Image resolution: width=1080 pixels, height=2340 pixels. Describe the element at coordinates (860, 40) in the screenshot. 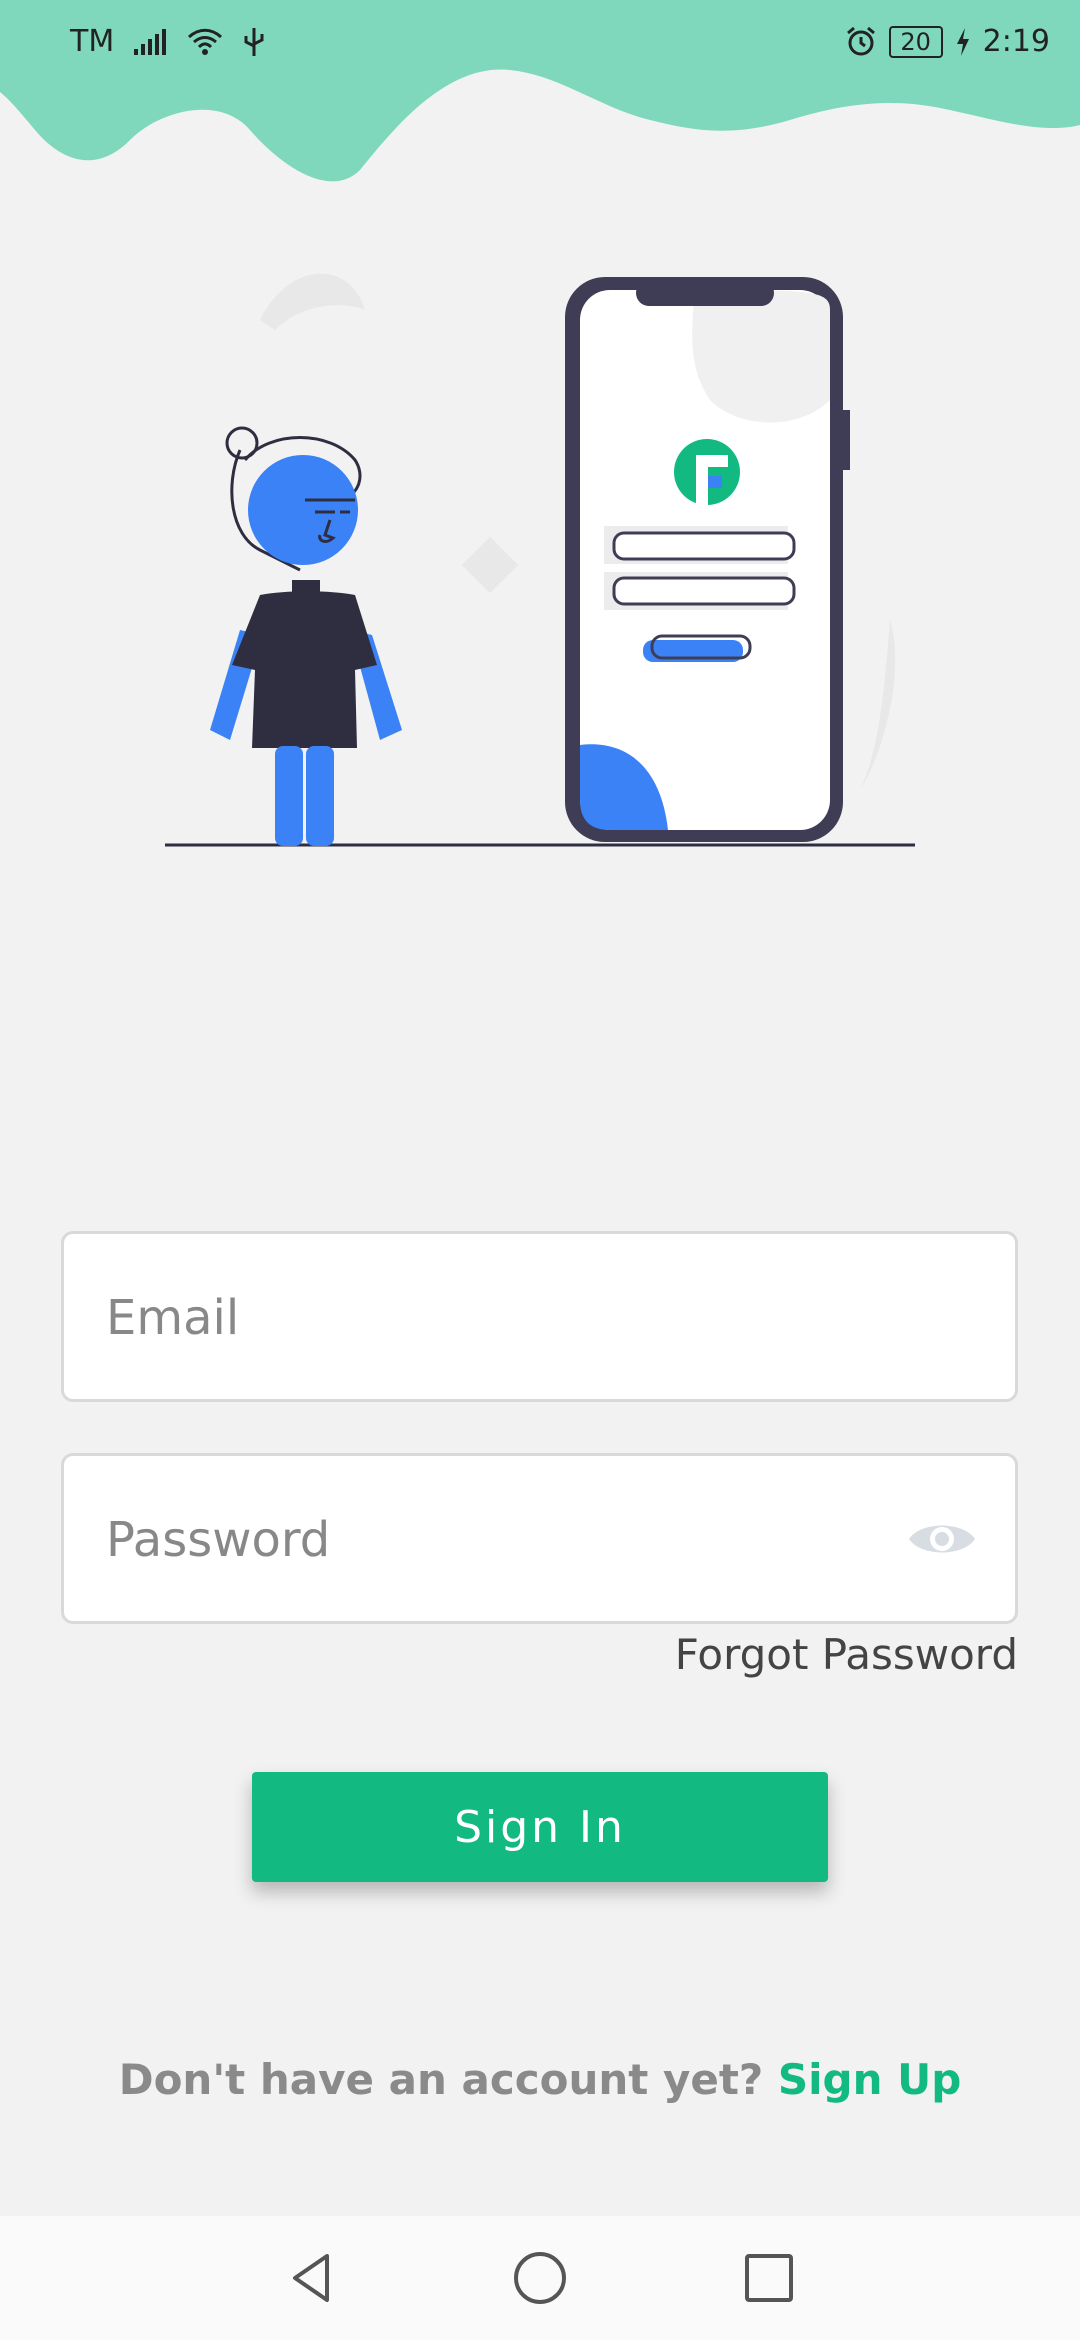

I see `alarm-icon` at that location.